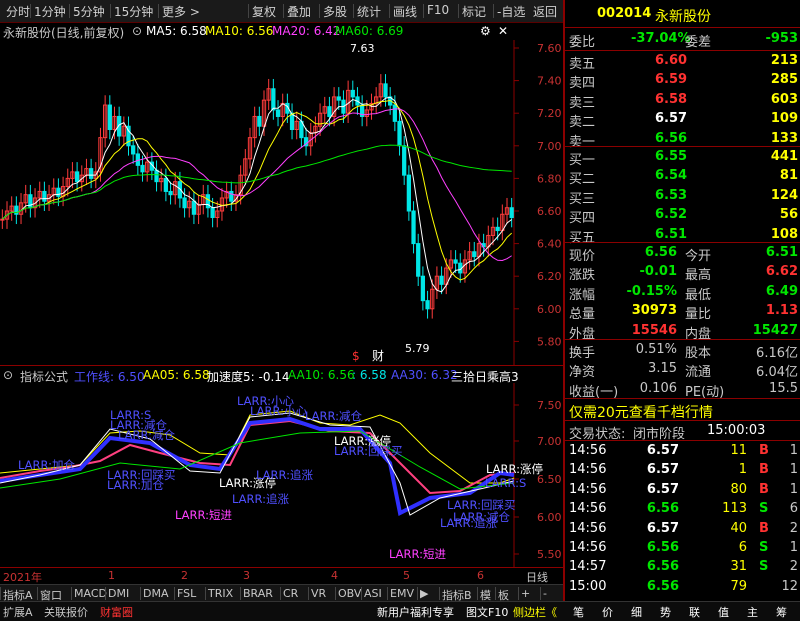 This screenshot has width=800, height=621. I want to click on tick-volume: 40, so click(738, 528).